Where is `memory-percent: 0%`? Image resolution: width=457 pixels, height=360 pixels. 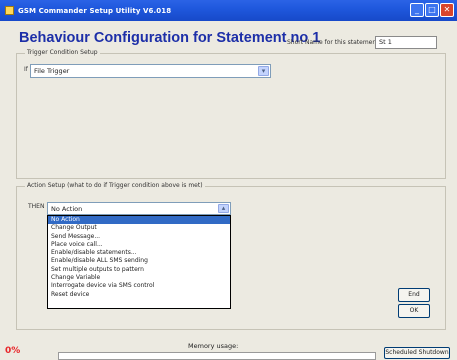
memory-percent: 0% is located at coordinates (13, 351).